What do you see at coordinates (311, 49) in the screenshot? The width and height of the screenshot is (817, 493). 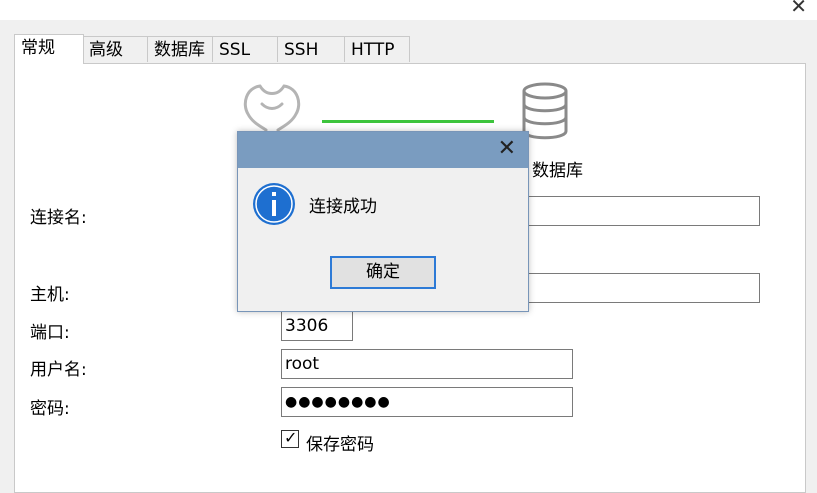 I see `tab-ssh: SSH` at bounding box center [311, 49].